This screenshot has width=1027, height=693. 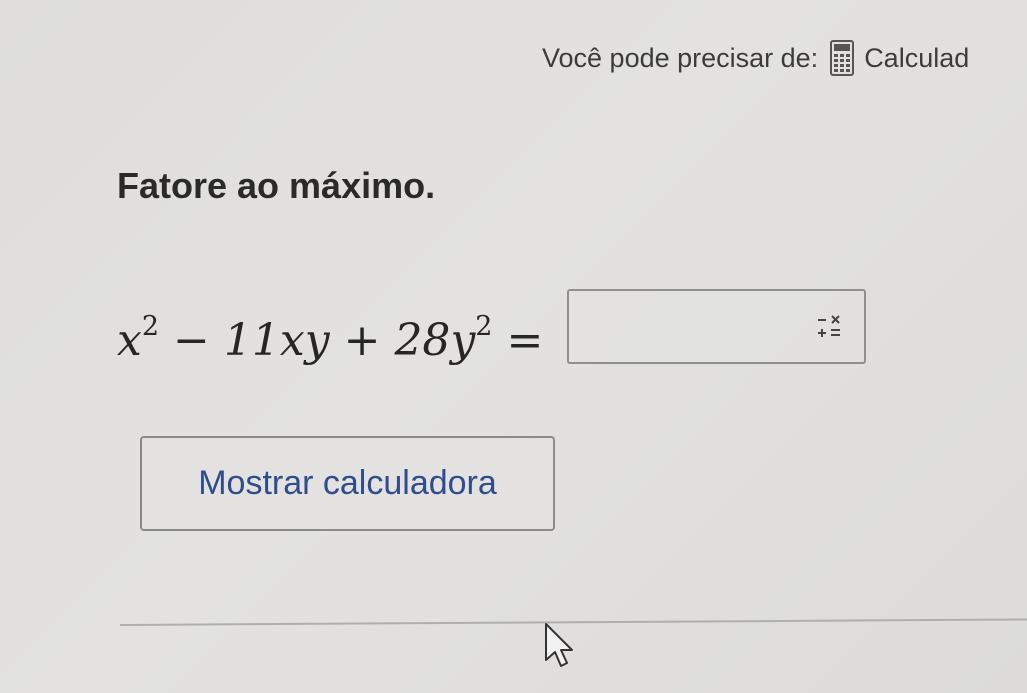 What do you see at coordinates (276, 340) in the screenshot?
I see `equation-term-xy: 11xy` at bounding box center [276, 340].